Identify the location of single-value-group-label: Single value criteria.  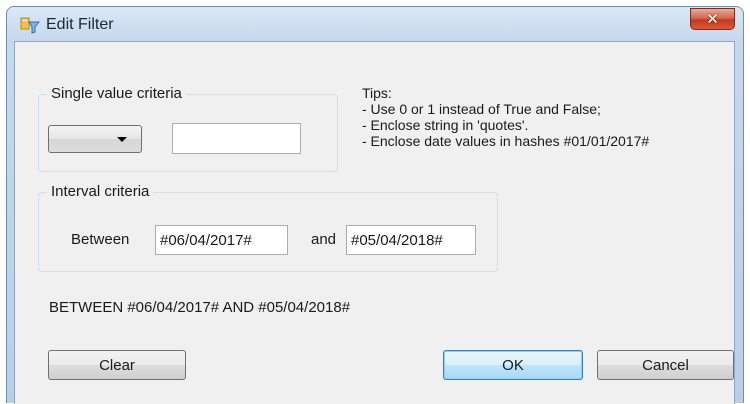
(116, 93).